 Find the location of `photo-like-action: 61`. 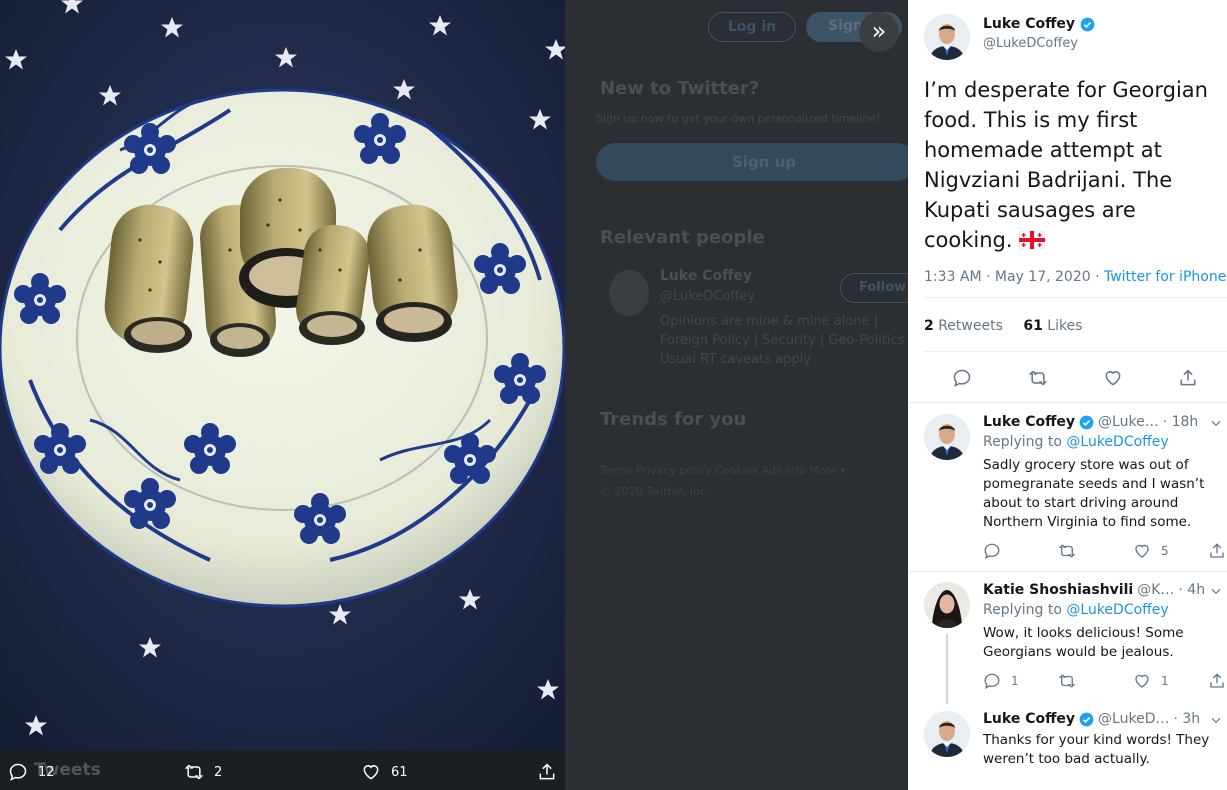

photo-like-action: 61 is located at coordinates (384, 772).